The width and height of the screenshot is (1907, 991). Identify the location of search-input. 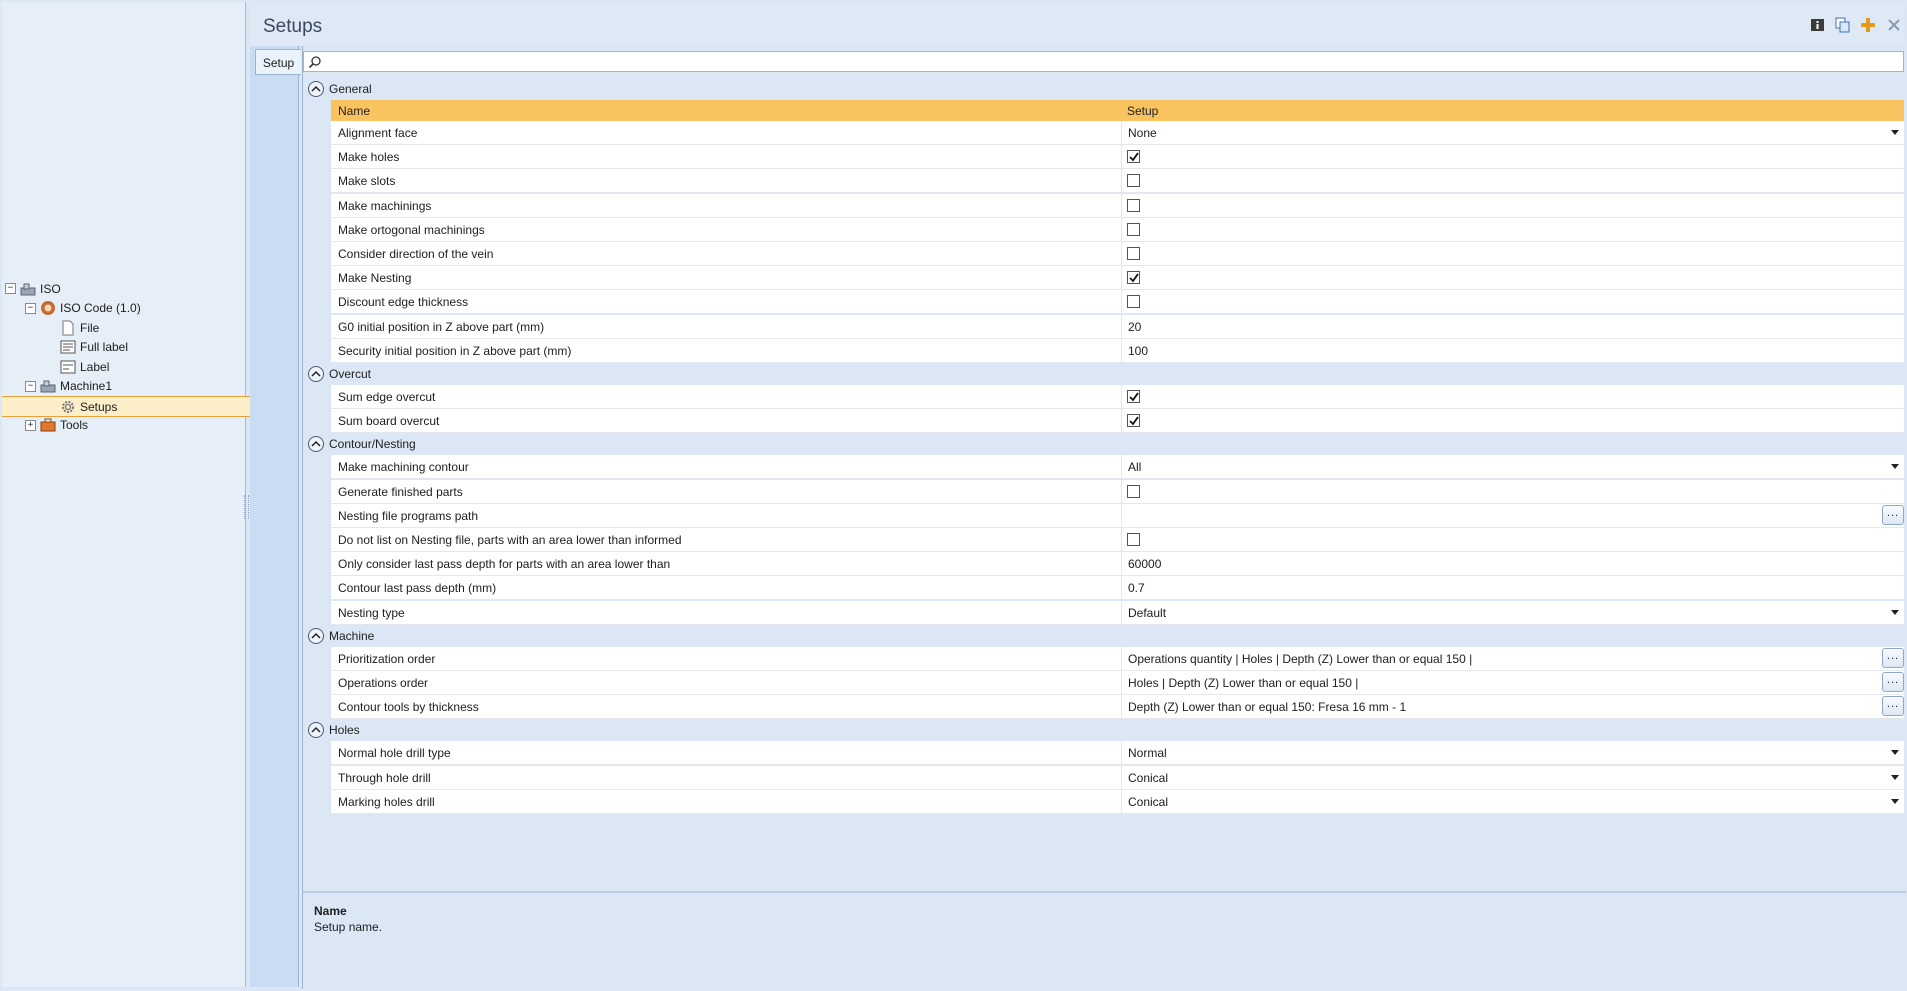
(1103, 61).